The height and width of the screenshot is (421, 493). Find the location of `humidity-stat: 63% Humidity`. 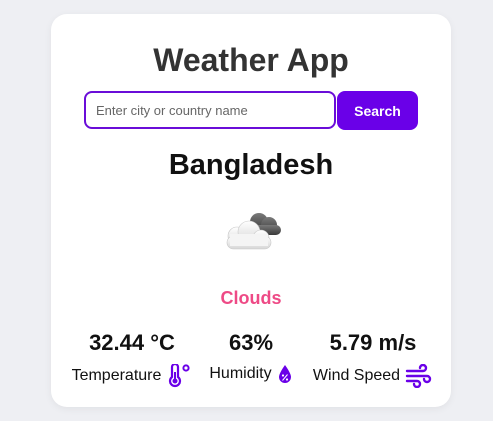

humidity-stat: 63% Humidity is located at coordinates (251, 358).